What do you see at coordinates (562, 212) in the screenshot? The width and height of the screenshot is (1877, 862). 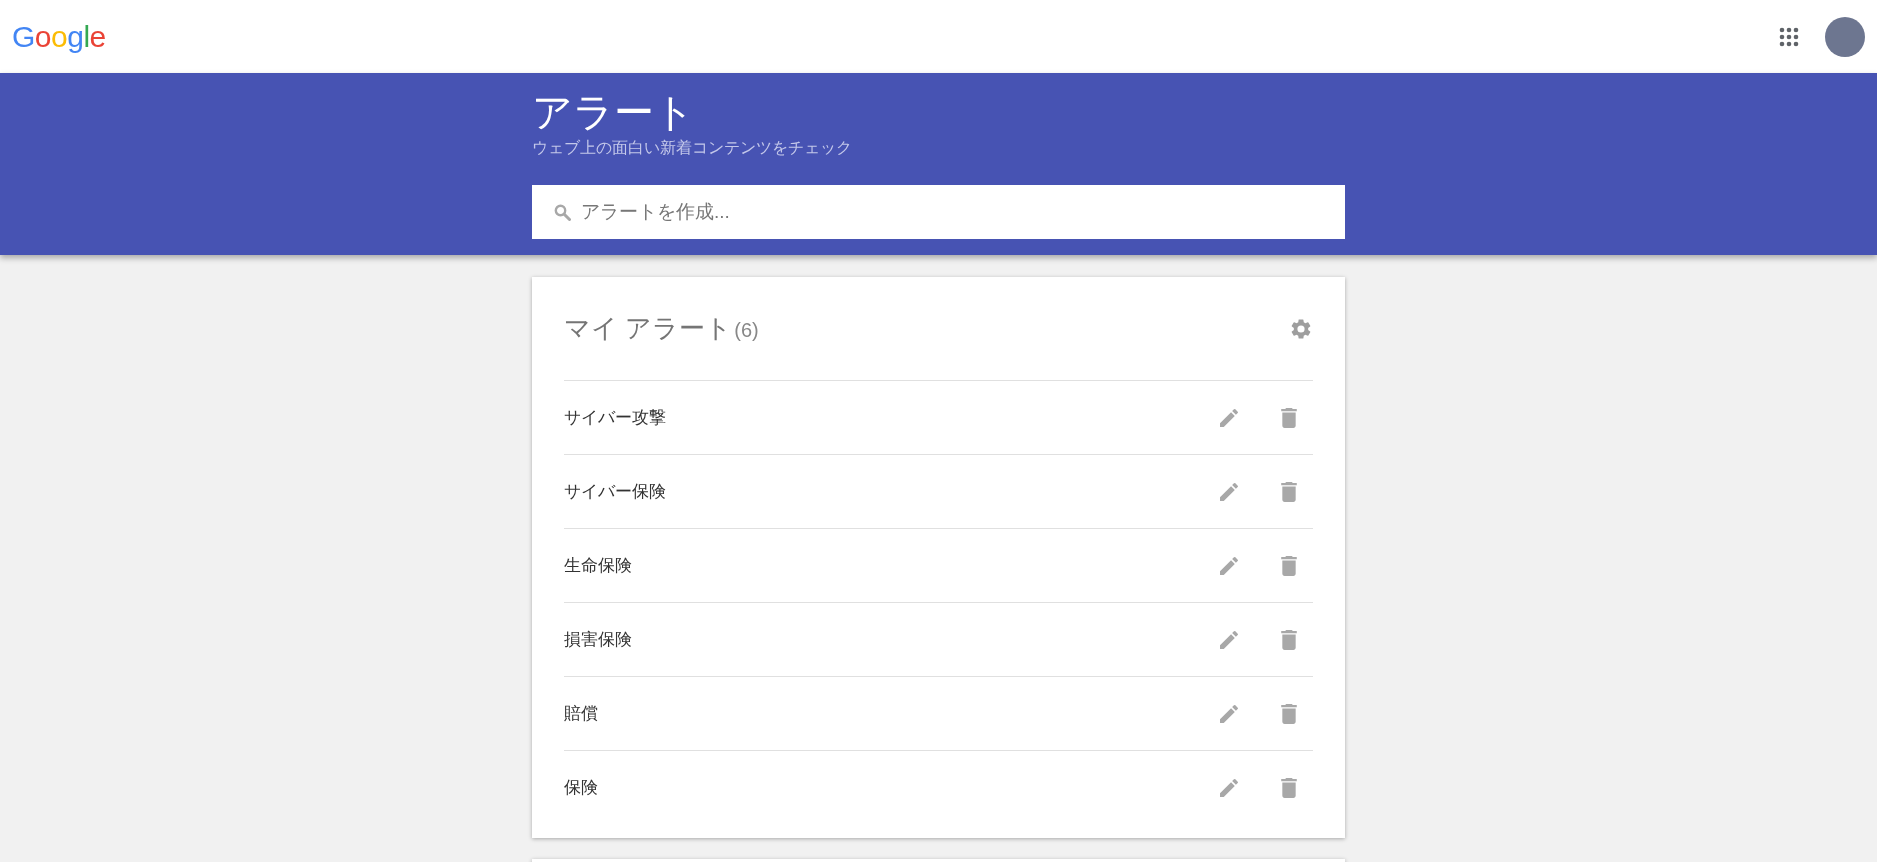 I see `search-icon` at bounding box center [562, 212].